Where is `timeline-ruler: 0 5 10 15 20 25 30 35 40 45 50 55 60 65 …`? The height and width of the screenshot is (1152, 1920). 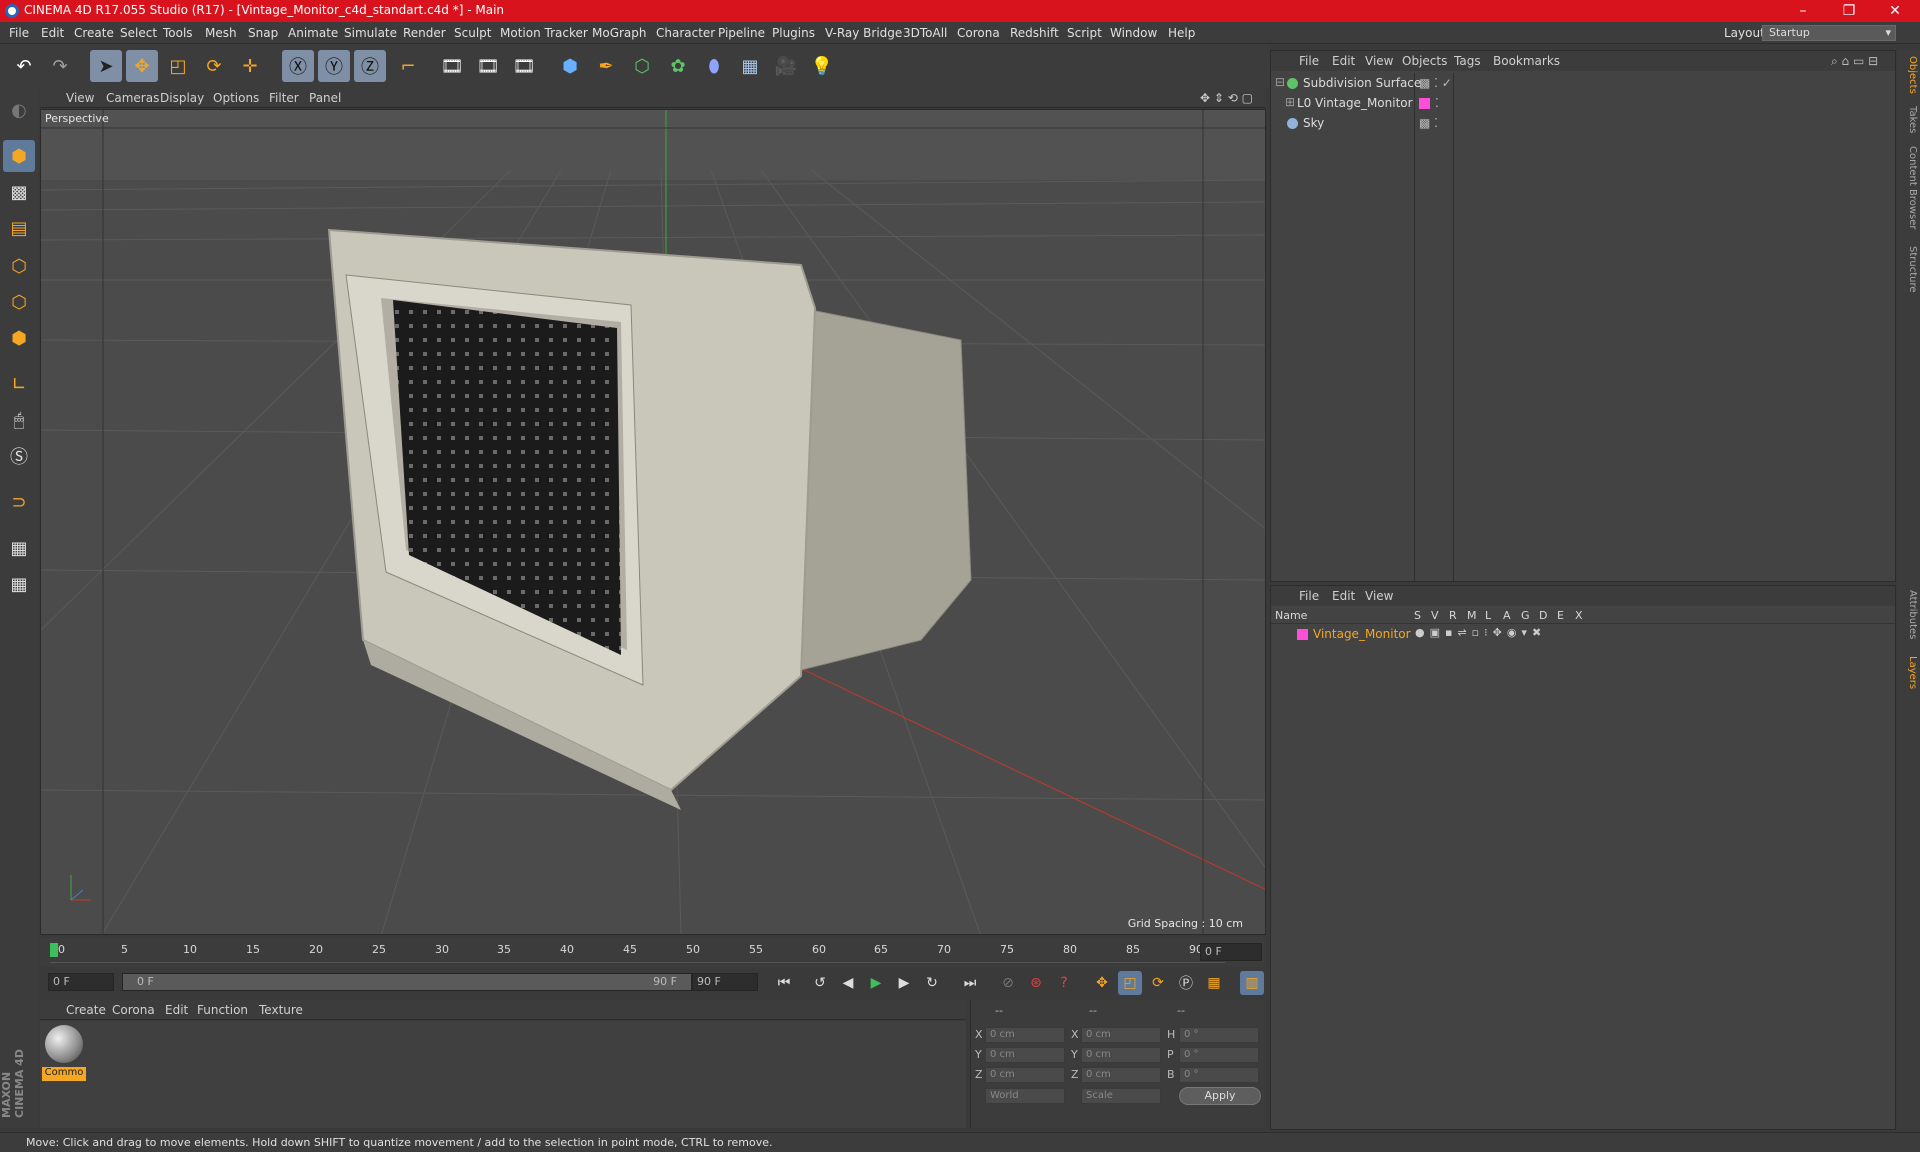
timeline-ruler: 0 5 10 15 20 25 30 35 40 45 50 55 60 65 … is located at coordinates (653, 952).